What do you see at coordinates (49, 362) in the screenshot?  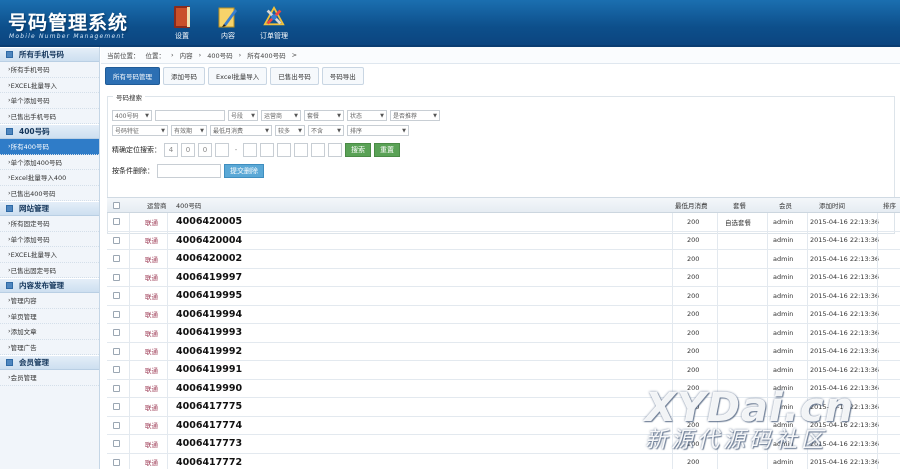 I see `sidebar-group-member: 会员管理` at bounding box center [49, 362].